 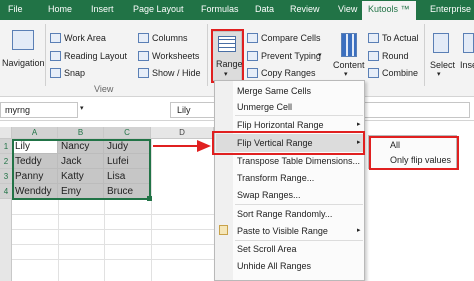 I want to click on cell: Lufei, so click(x=127, y=161).